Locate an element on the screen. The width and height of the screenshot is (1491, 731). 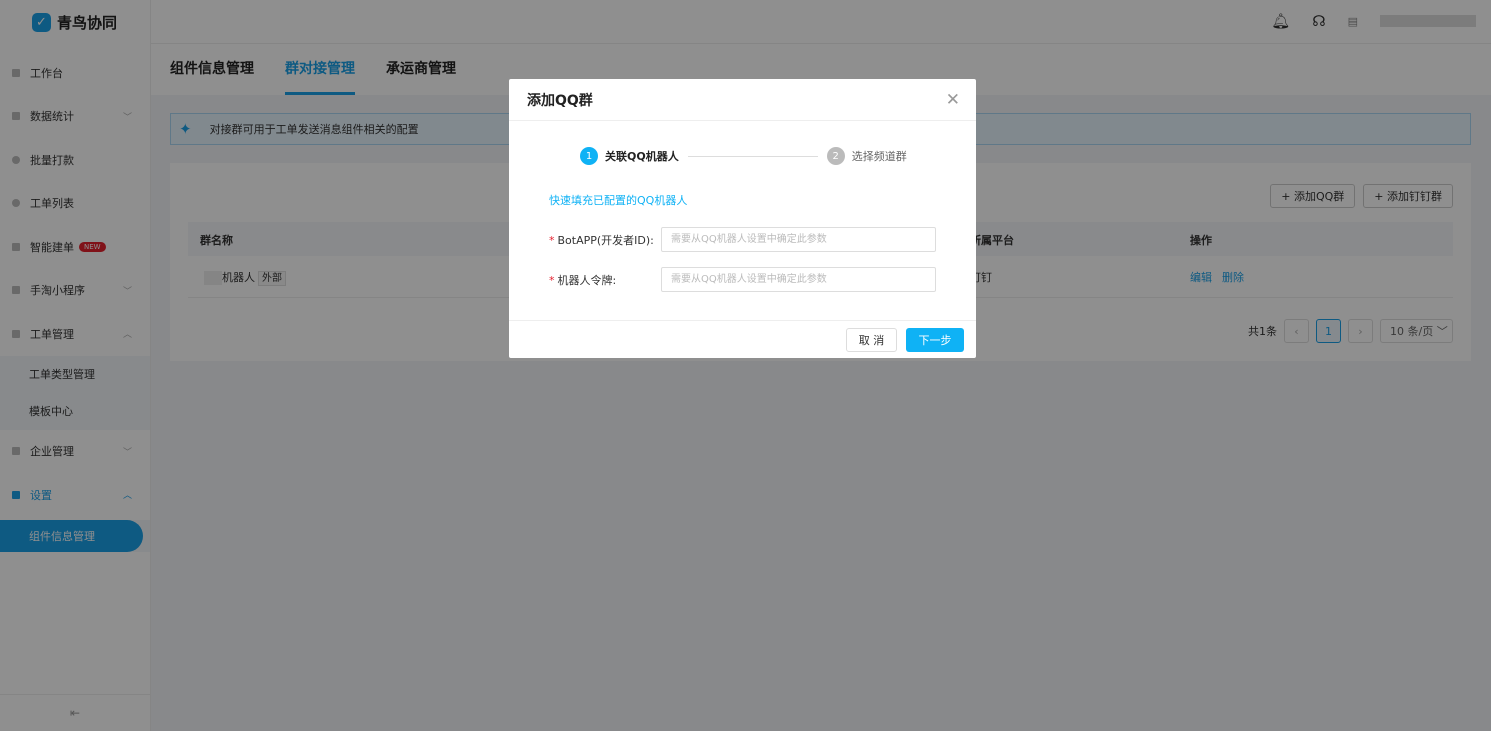
botapp-label: BotAPP(开发者ID): is located at coordinates (605, 240).